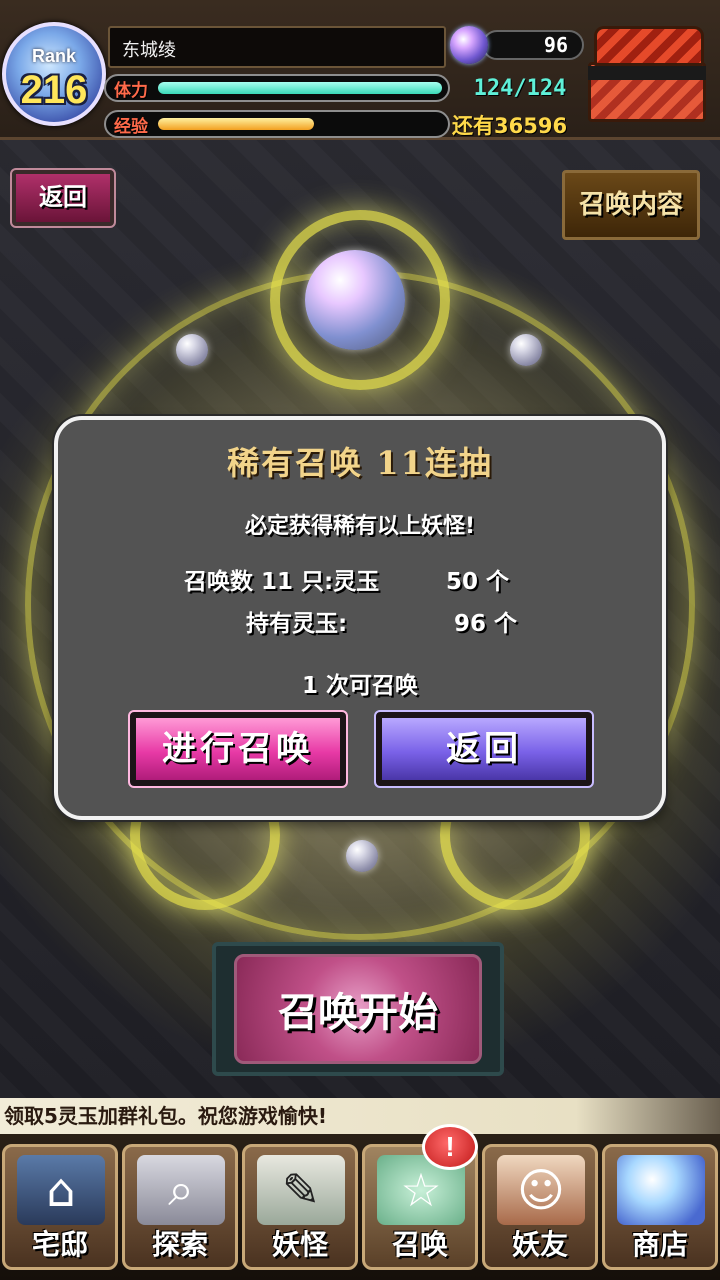  Describe the element at coordinates (520, 88) in the screenshot. I see `stamina-value: 124/124` at that location.